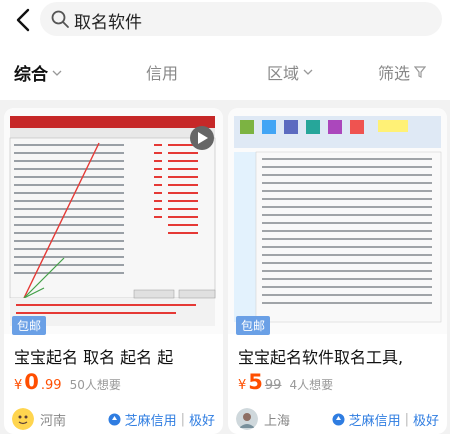  I want to click on seller-location: 河南, so click(53, 421).